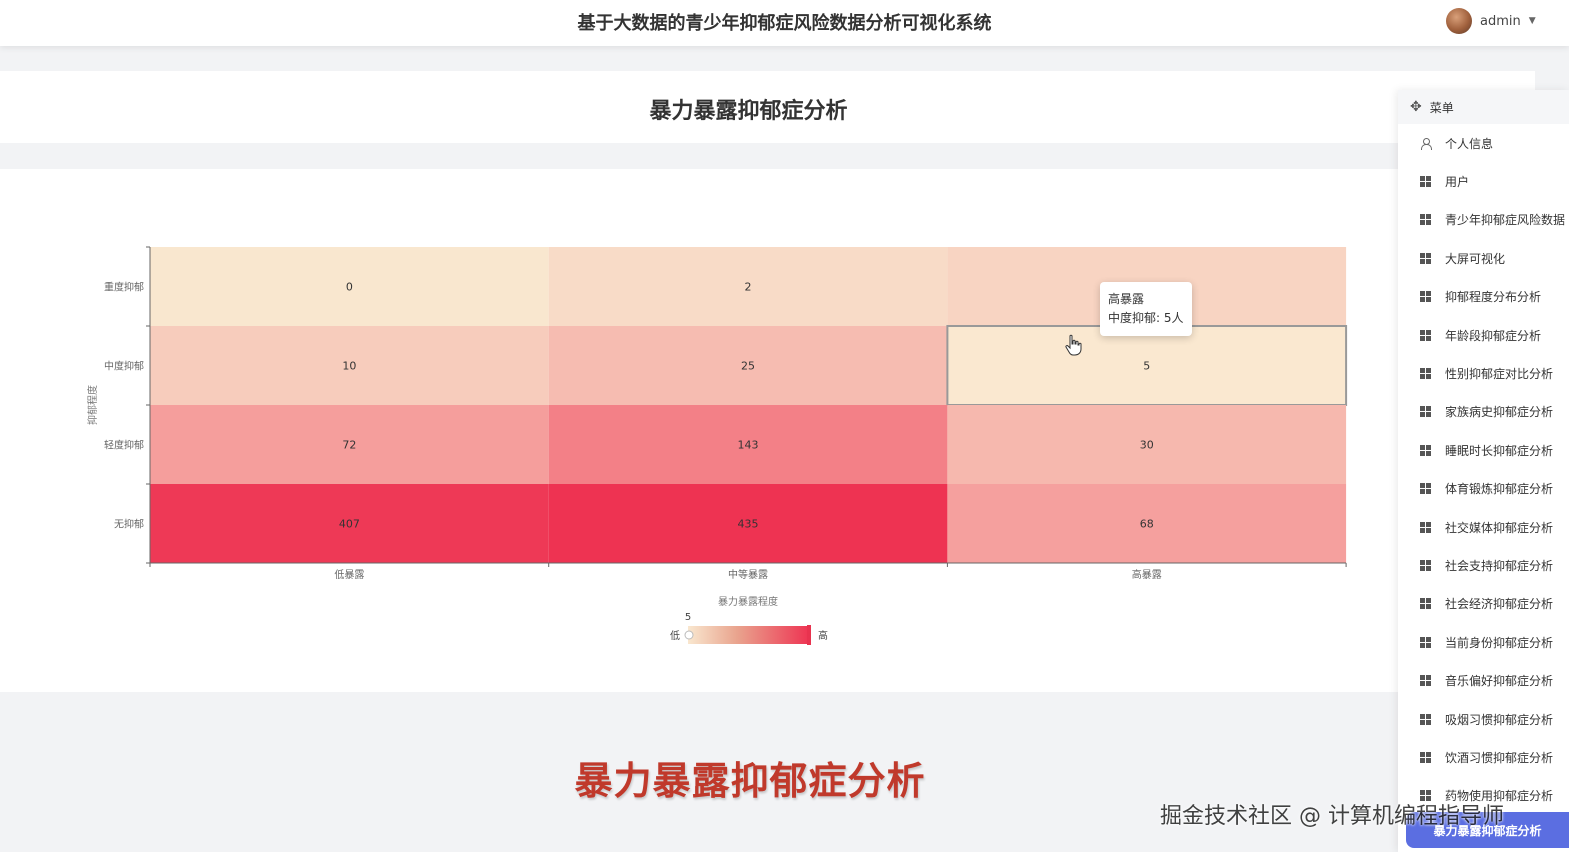 The width and height of the screenshot is (1569, 852). I want to click on menu-item: 家族病史抑郁症分析, so click(1483, 412).